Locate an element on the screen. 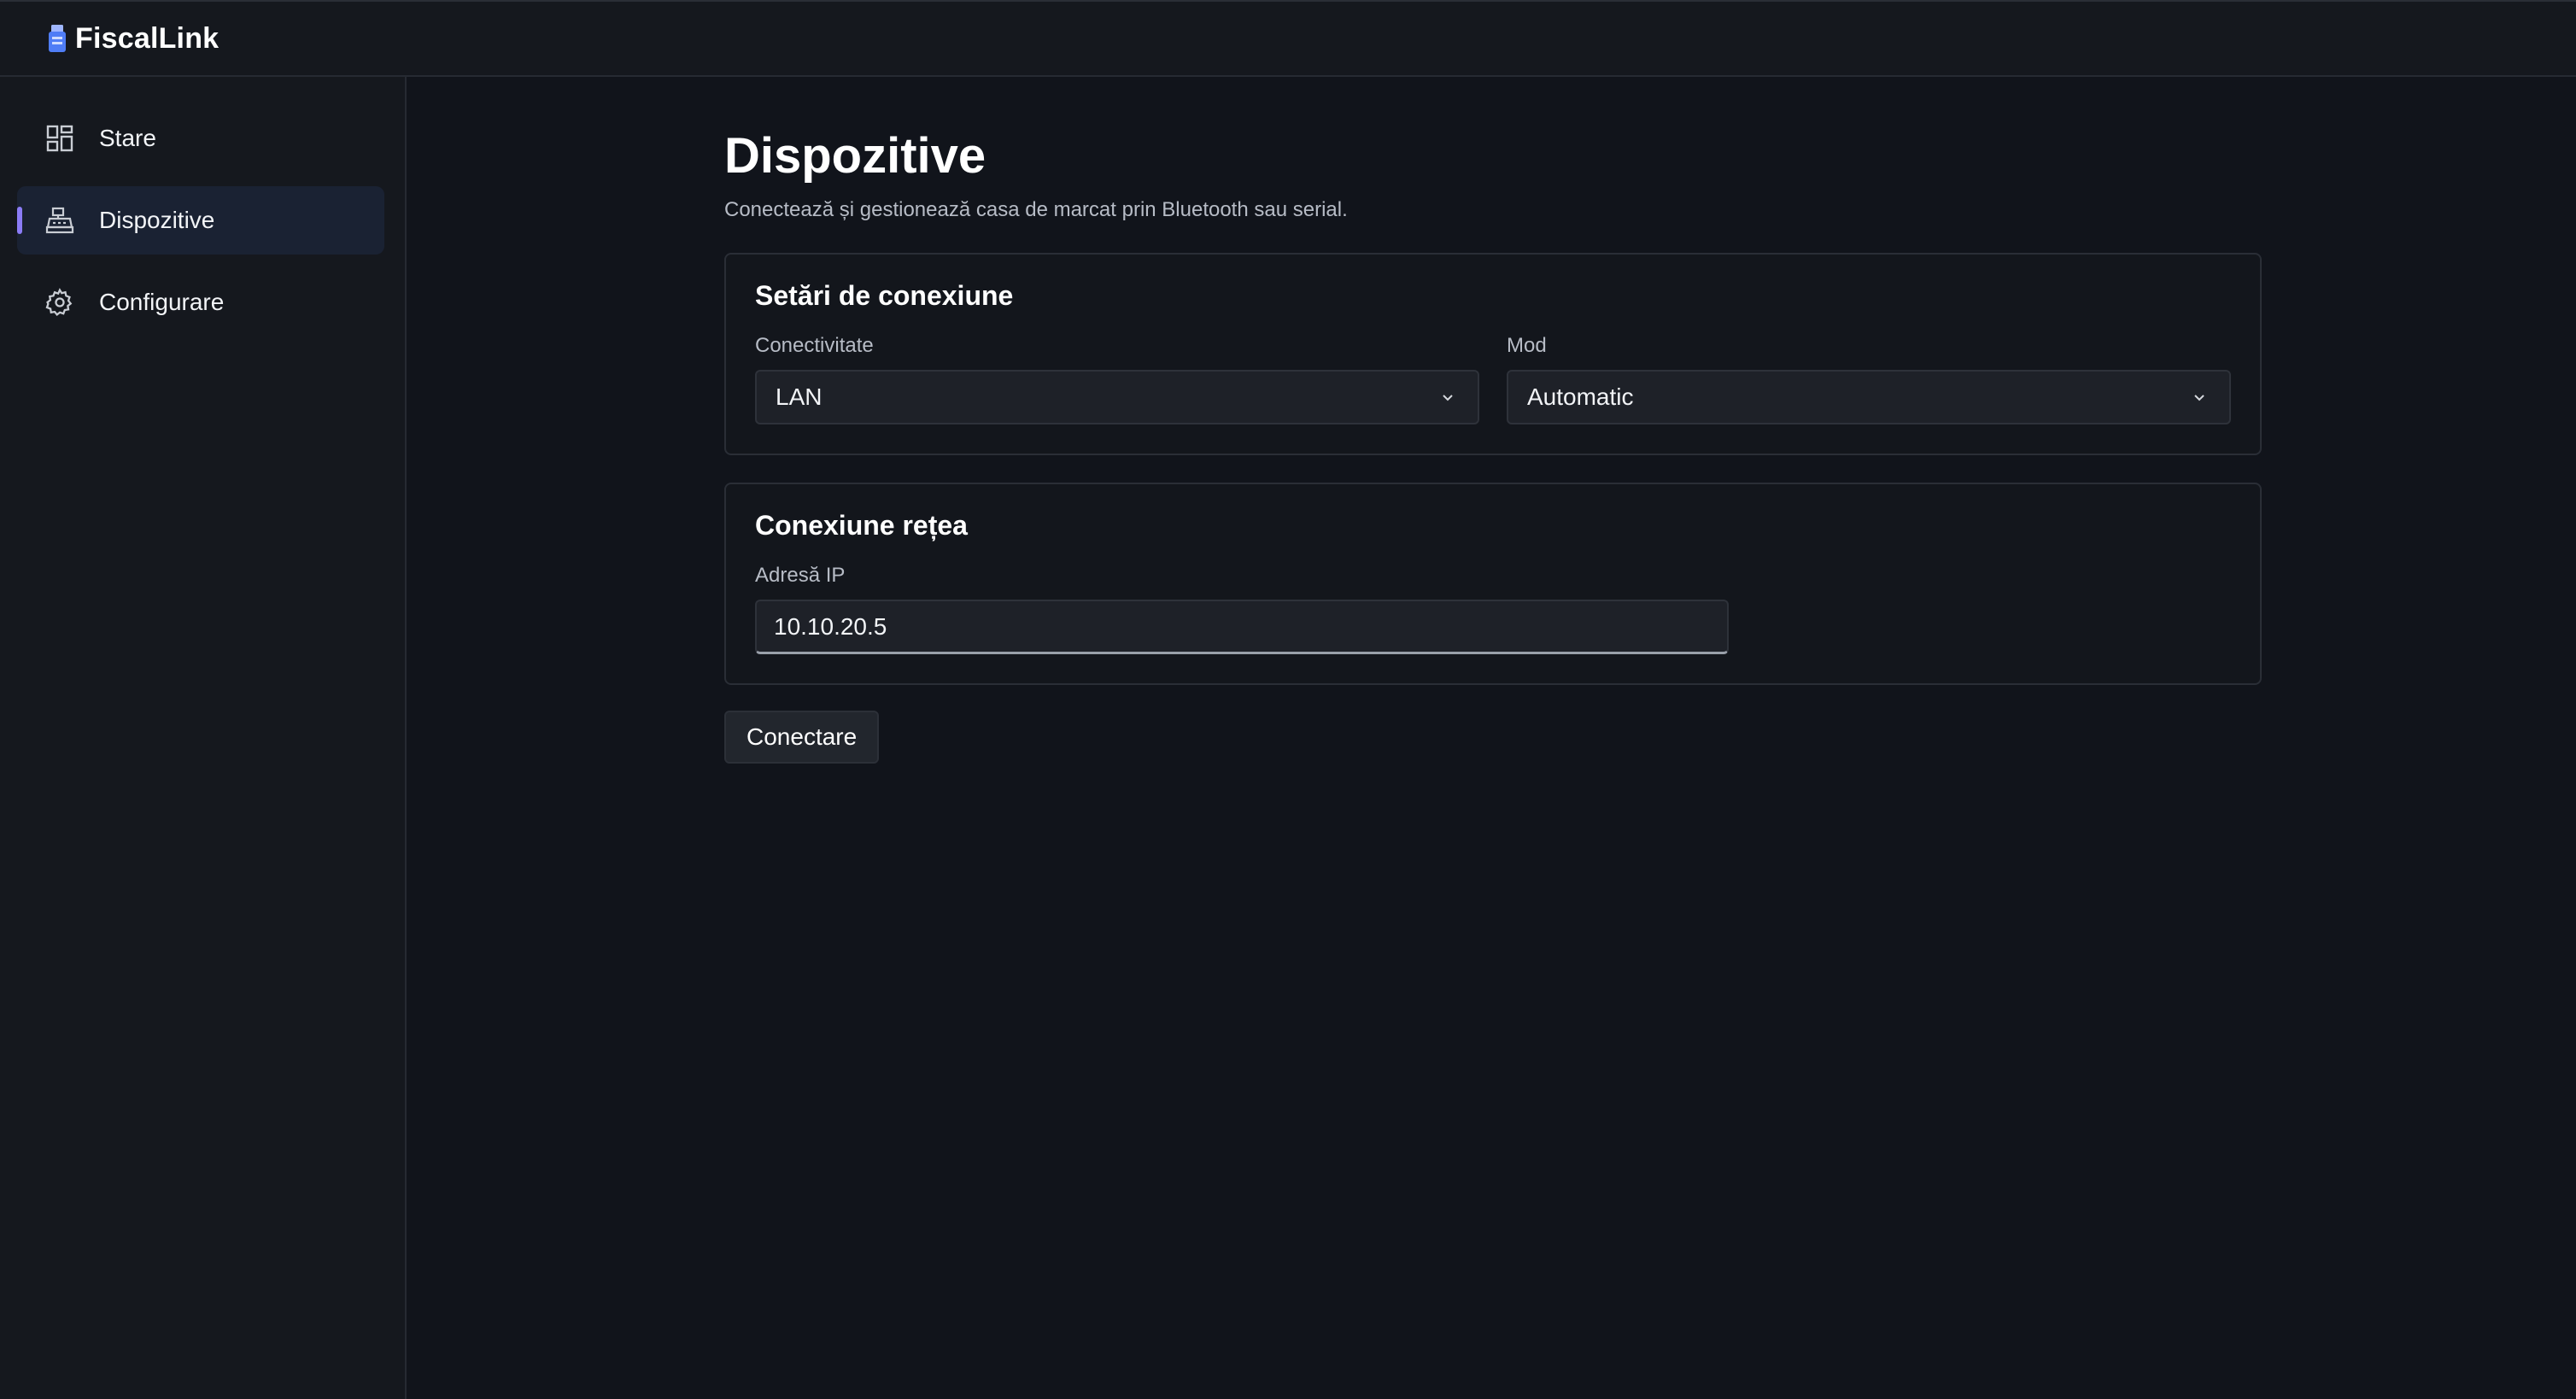 Image resolution: width=2576 pixels, height=1399 pixels. connectivity-field: Conectivitate LAN is located at coordinates (1117, 379).